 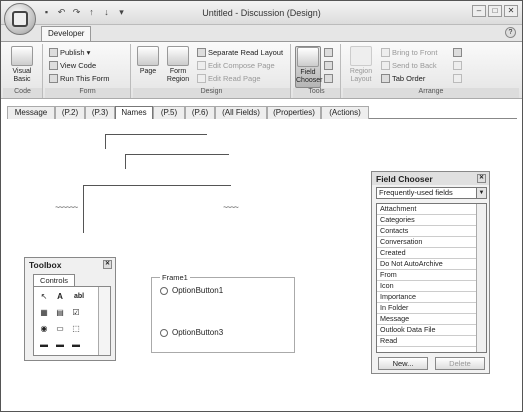 I want to click on field-list-scrollbar, so click(x=481, y=278).